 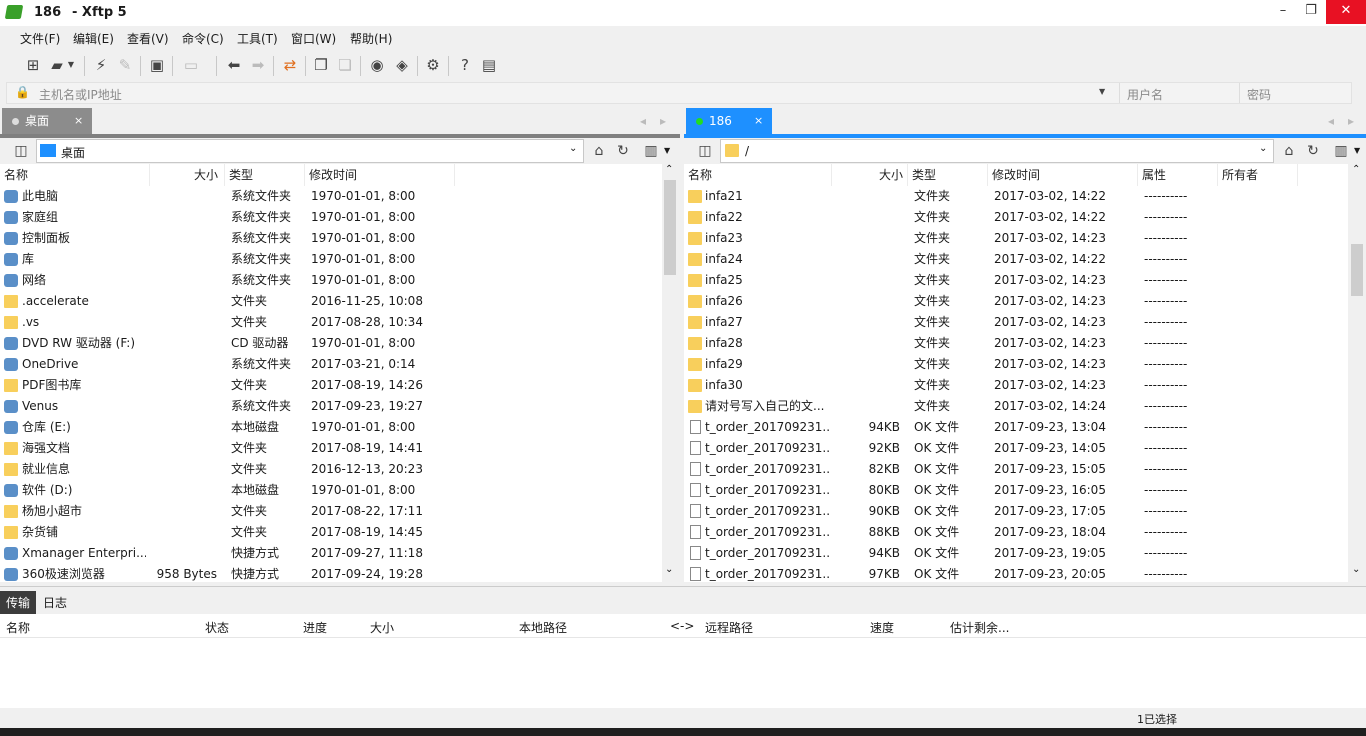 What do you see at coordinates (1346, 12) in the screenshot?
I see `close-button: ✕` at bounding box center [1346, 12].